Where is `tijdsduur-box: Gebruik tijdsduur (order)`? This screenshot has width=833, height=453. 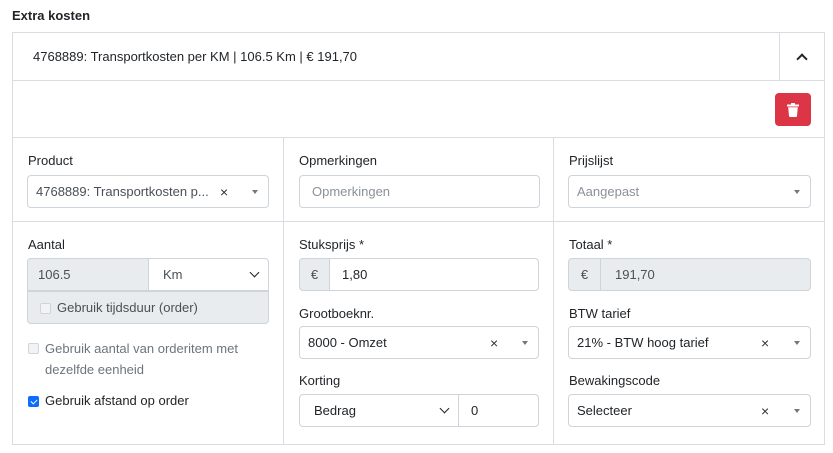
tijdsduur-box: Gebruik tijdsduur (order) is located at coordinates (148, 307).